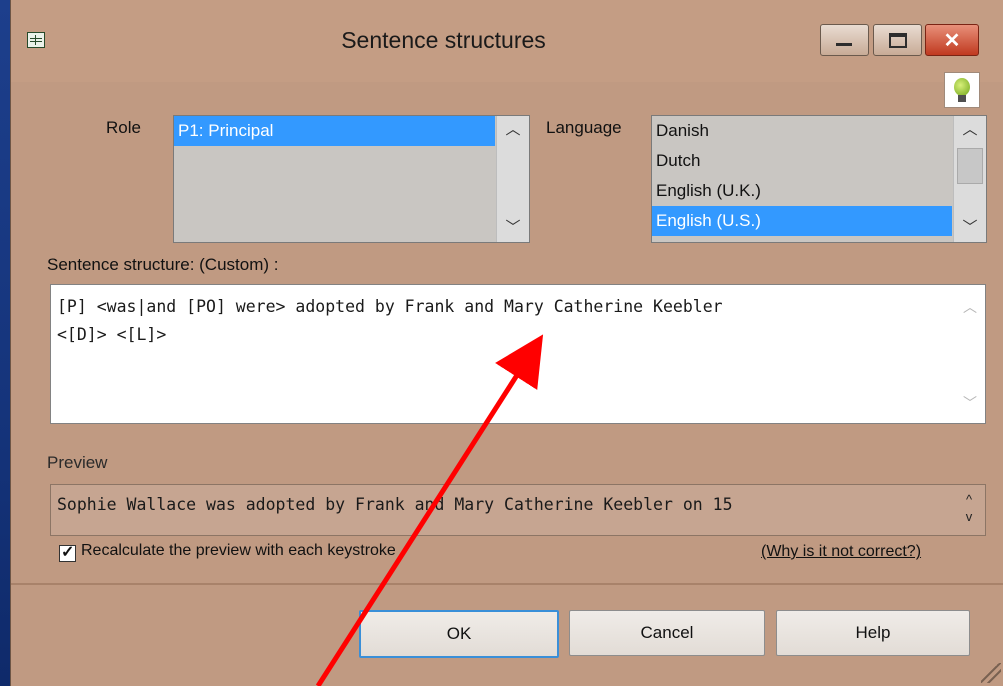  What do you see at coordinates (970, 166) in the screenshot?
I see `scroll-thumb` at bounding box center [970, 166].